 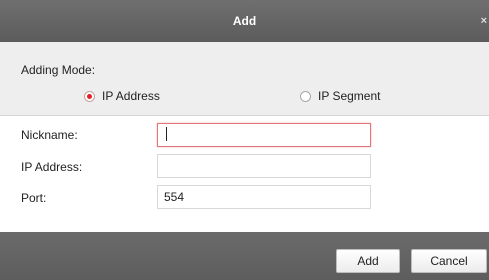 What do you see at coordinates (34, 198) in the screenshot?
I see `port-label: Port:` at bounding box center [34, 198].